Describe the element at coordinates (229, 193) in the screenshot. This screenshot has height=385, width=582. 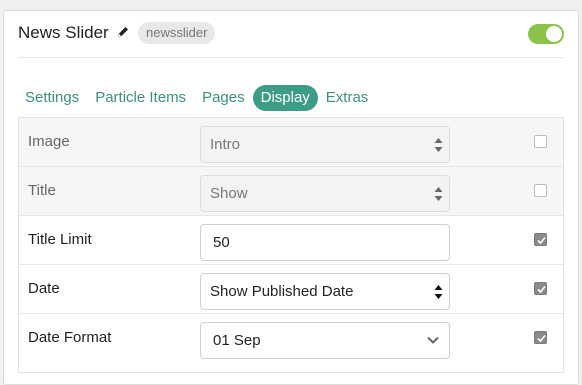
I see `title-select-value: Show` at that location.